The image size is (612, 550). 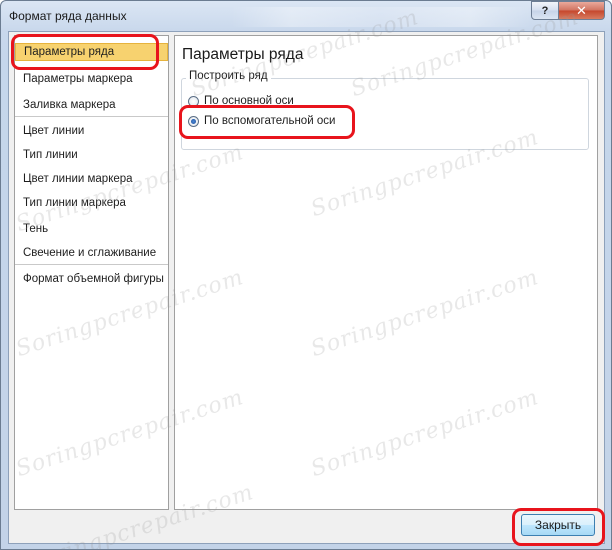 I want to click on sidebar-item-line-style: Тип линии, so click(x=91, y=155).